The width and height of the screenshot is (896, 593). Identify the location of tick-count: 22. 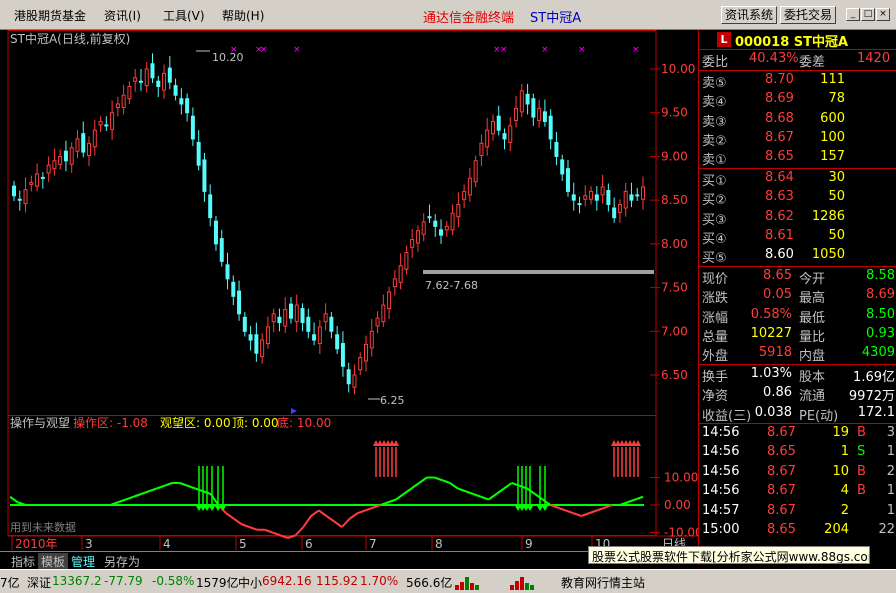
(886, 529).